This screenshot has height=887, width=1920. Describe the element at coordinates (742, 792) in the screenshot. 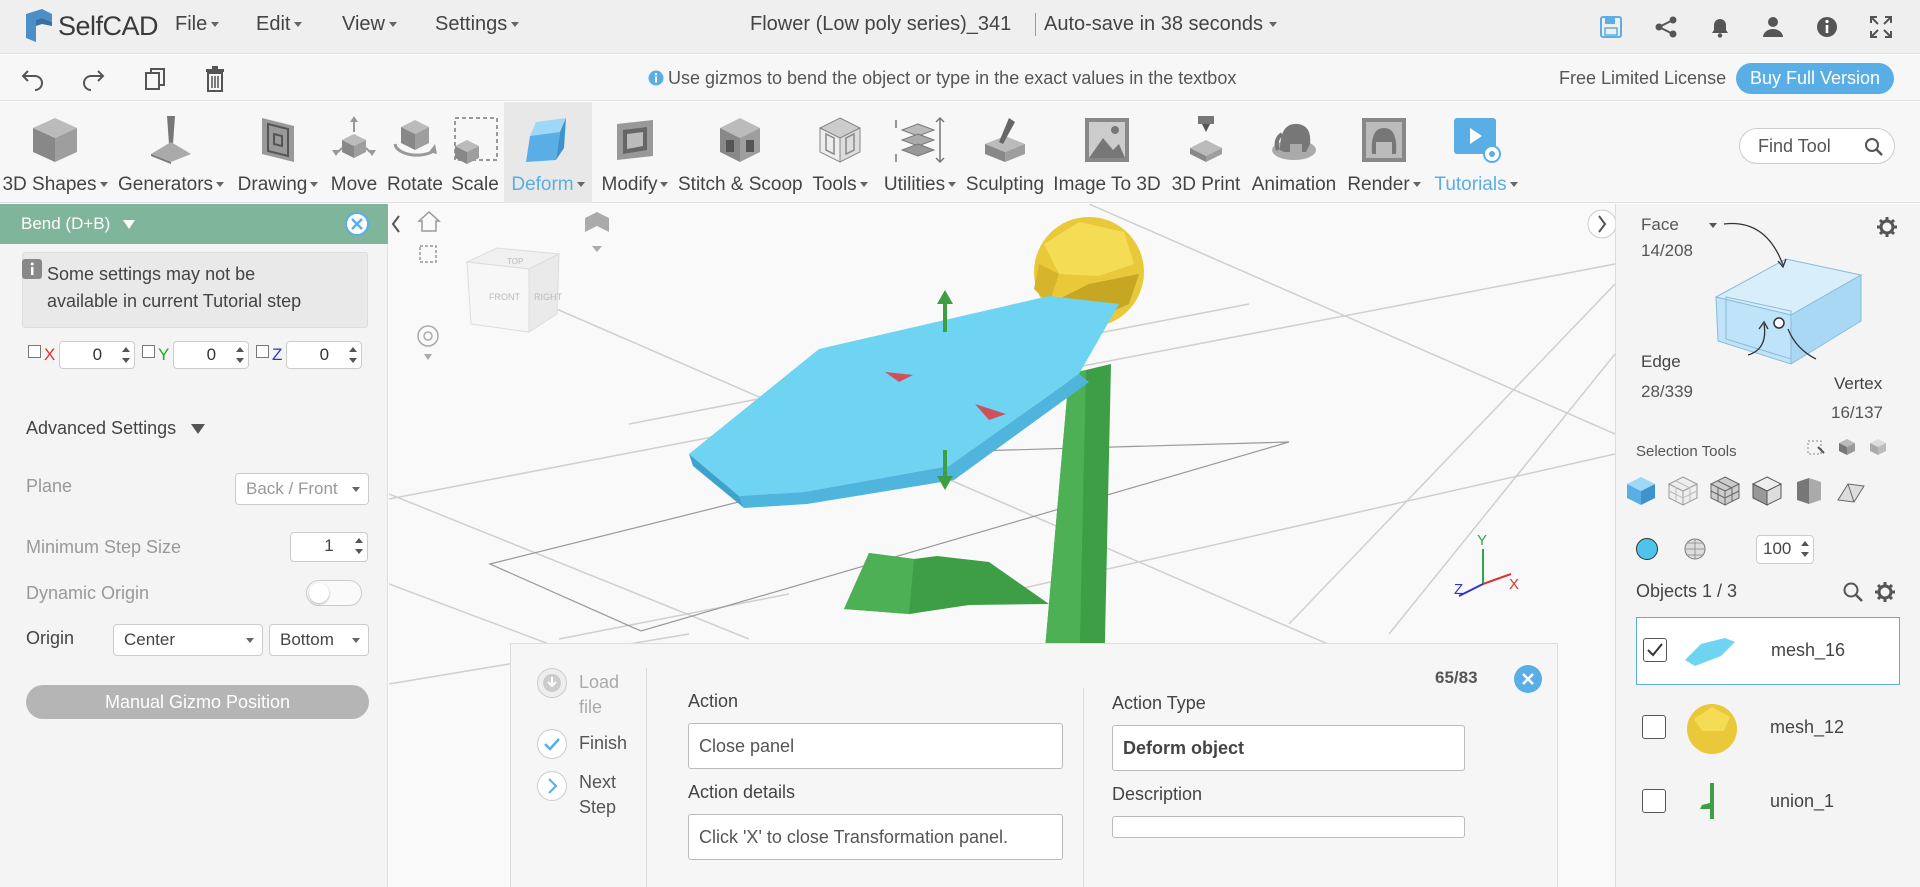

I see `action-details-label: Action details` at that location.